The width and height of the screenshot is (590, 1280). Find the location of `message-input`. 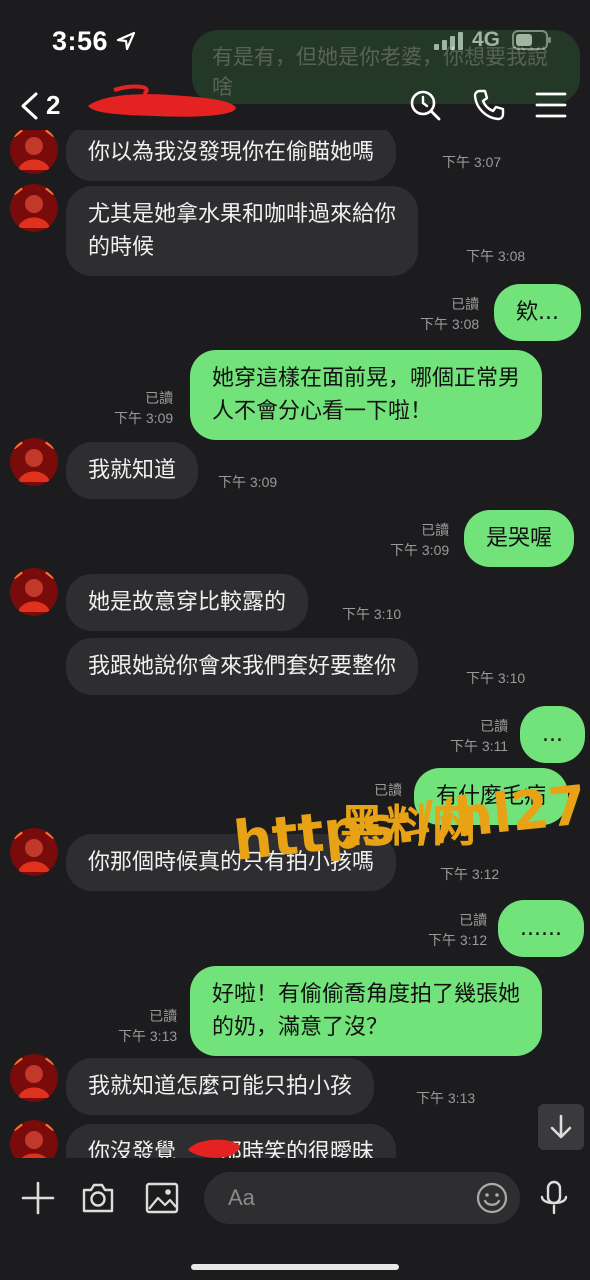

message-input is located at coordinates (362, 1198).